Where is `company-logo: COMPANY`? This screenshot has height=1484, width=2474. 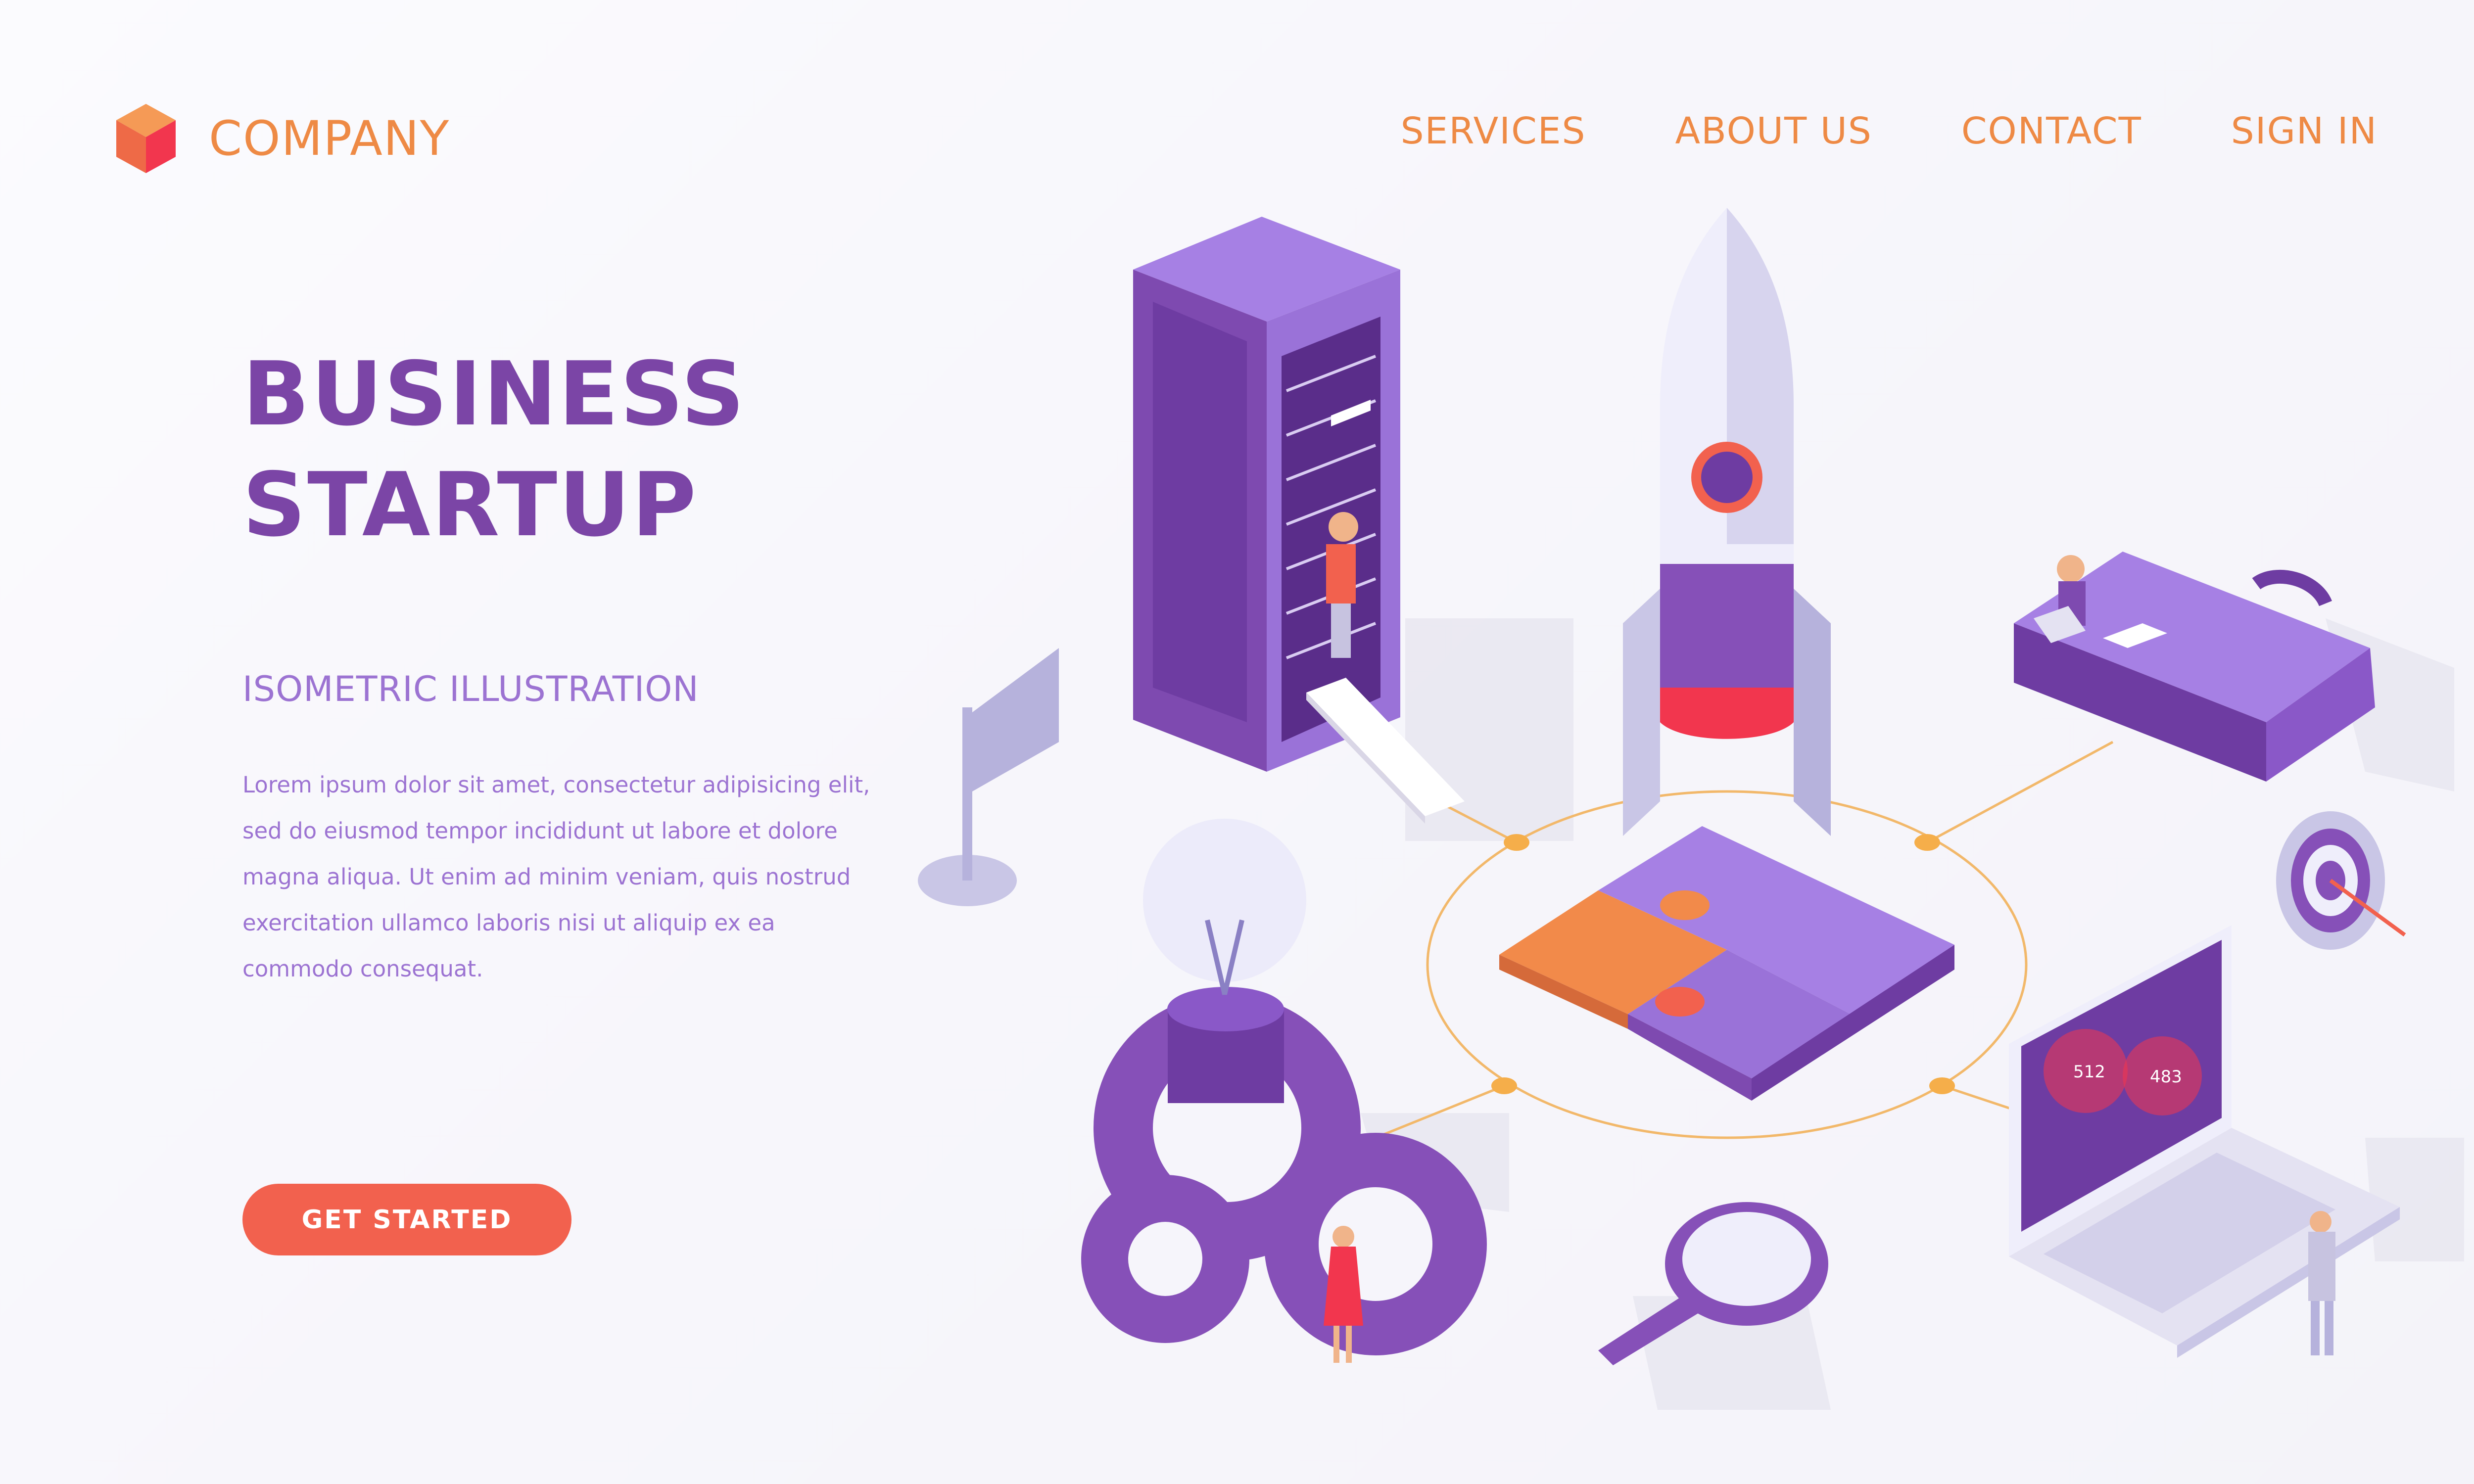
company-logo: COMPANY is located at coordinates (282, 138).